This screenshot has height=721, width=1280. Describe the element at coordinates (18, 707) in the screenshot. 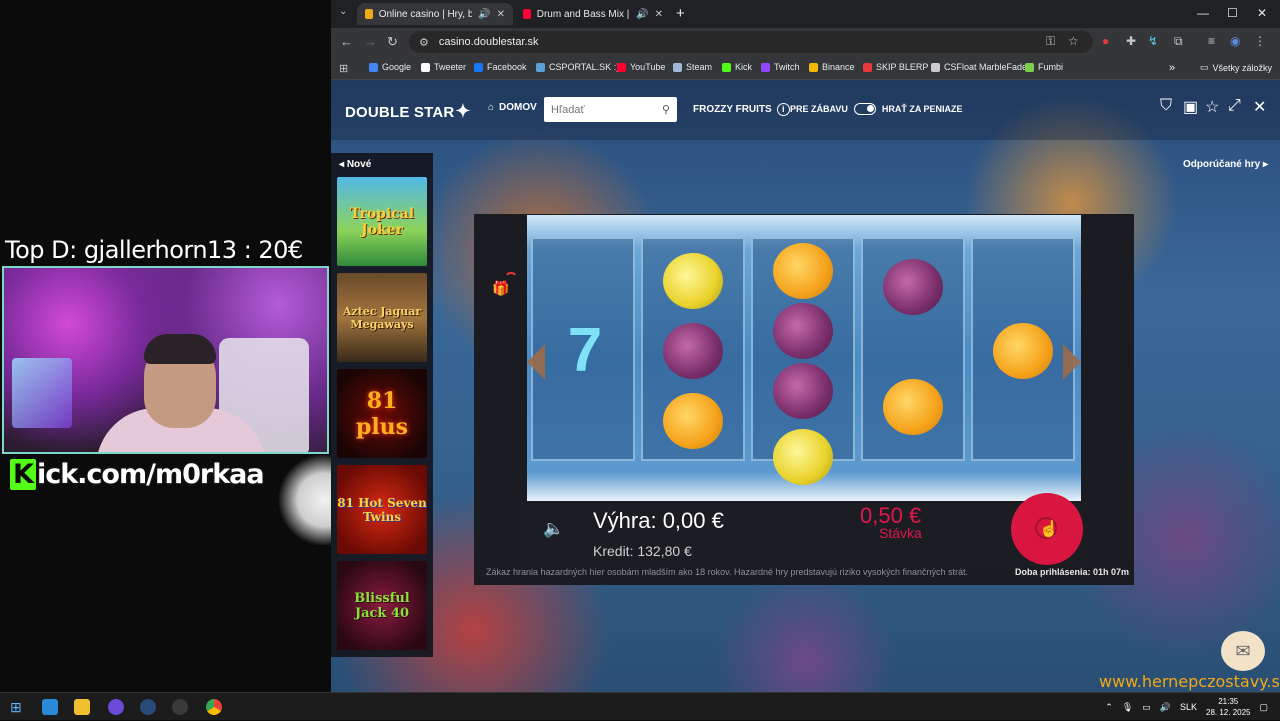

I see `windows-start-icon: ⊞` at that location.